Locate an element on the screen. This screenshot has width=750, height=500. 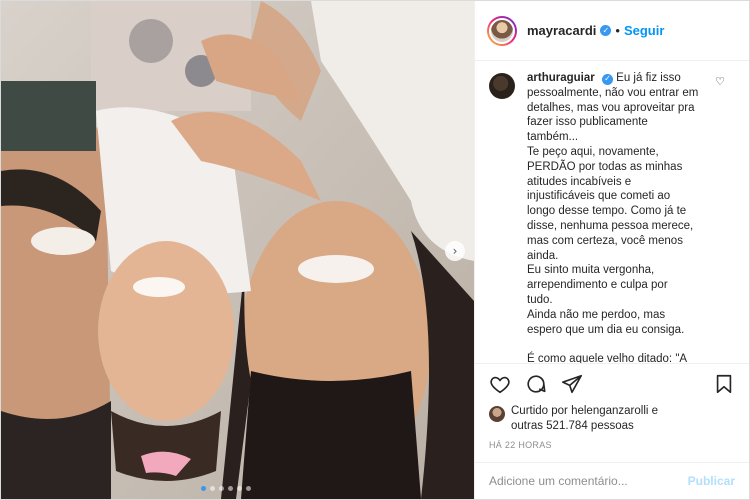
comment-line: Eu já fiz isso is located at coordinates (648, 78).